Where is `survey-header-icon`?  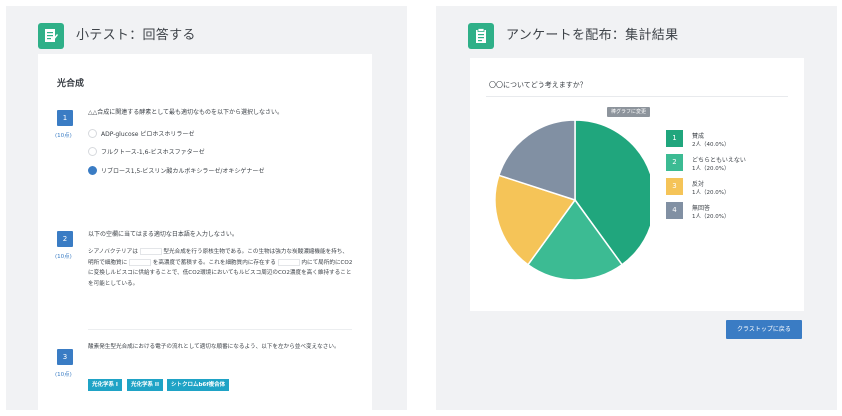 survey-header-icon is located at coordinates (481, 36).